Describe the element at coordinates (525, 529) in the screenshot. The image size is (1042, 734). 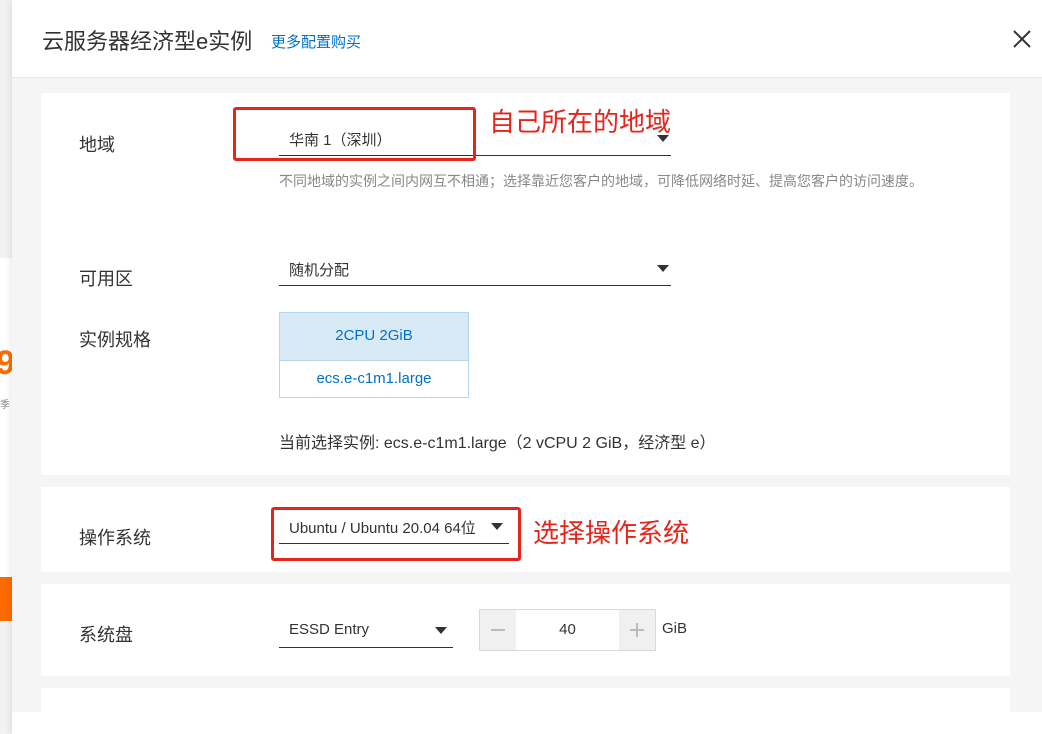
I see `os-card: 操作系统 Ubuntu / Ubuntu 20.04 64位` at that location.